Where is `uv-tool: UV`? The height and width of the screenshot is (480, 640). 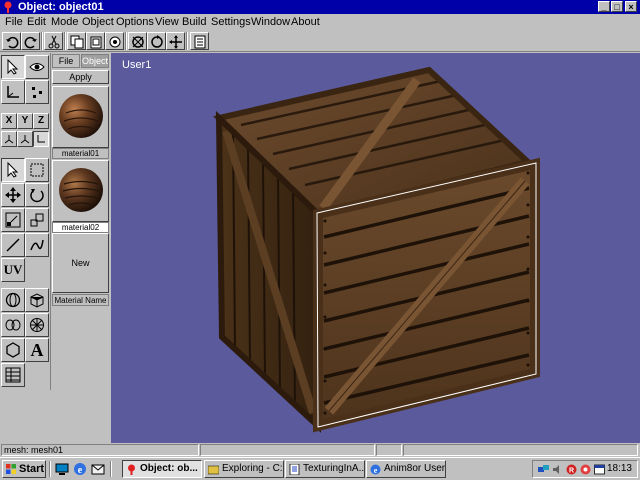
uv-tool: UV is located at coordinates (13, 270).